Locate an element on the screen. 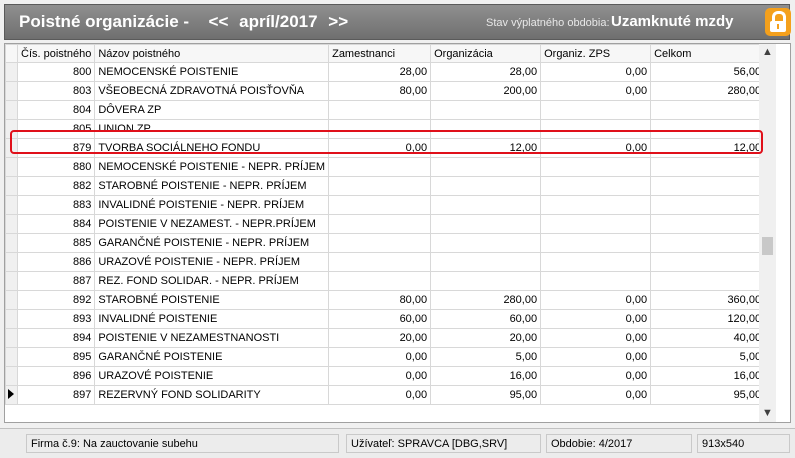 This screenshot has width=795, height=458. name-cell: DÔVERA ZP is located at coordinates (212, 110).